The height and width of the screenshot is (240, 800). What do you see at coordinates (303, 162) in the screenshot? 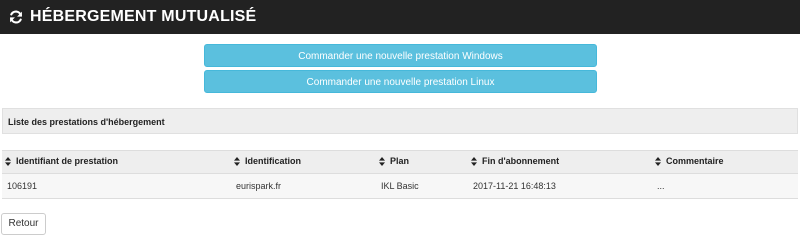
I see `column-header-identification: Identification` at bounding box center [303, 162].